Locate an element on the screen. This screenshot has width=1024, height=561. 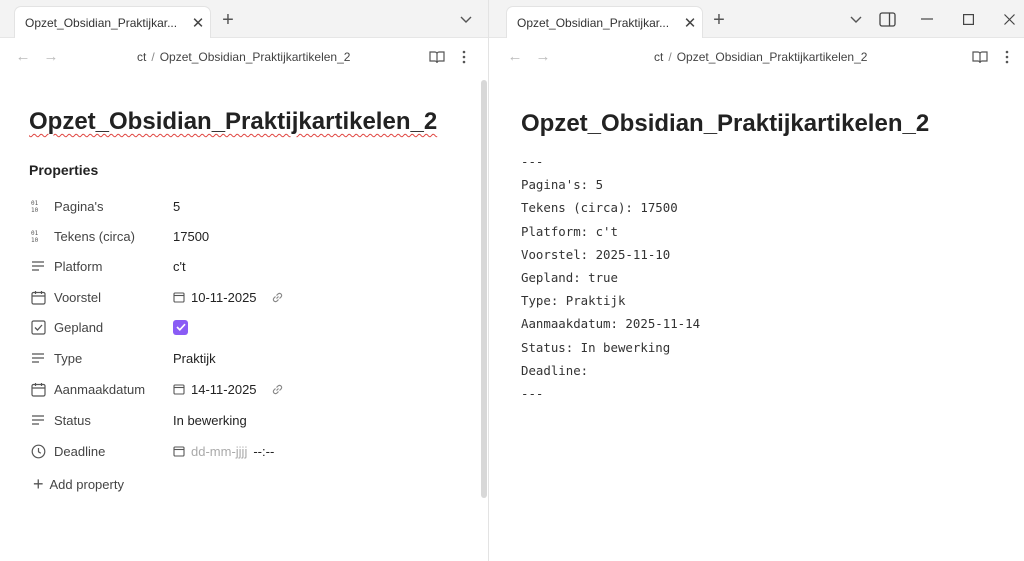
property-key: Gepland is located at coordinates (113, 327).